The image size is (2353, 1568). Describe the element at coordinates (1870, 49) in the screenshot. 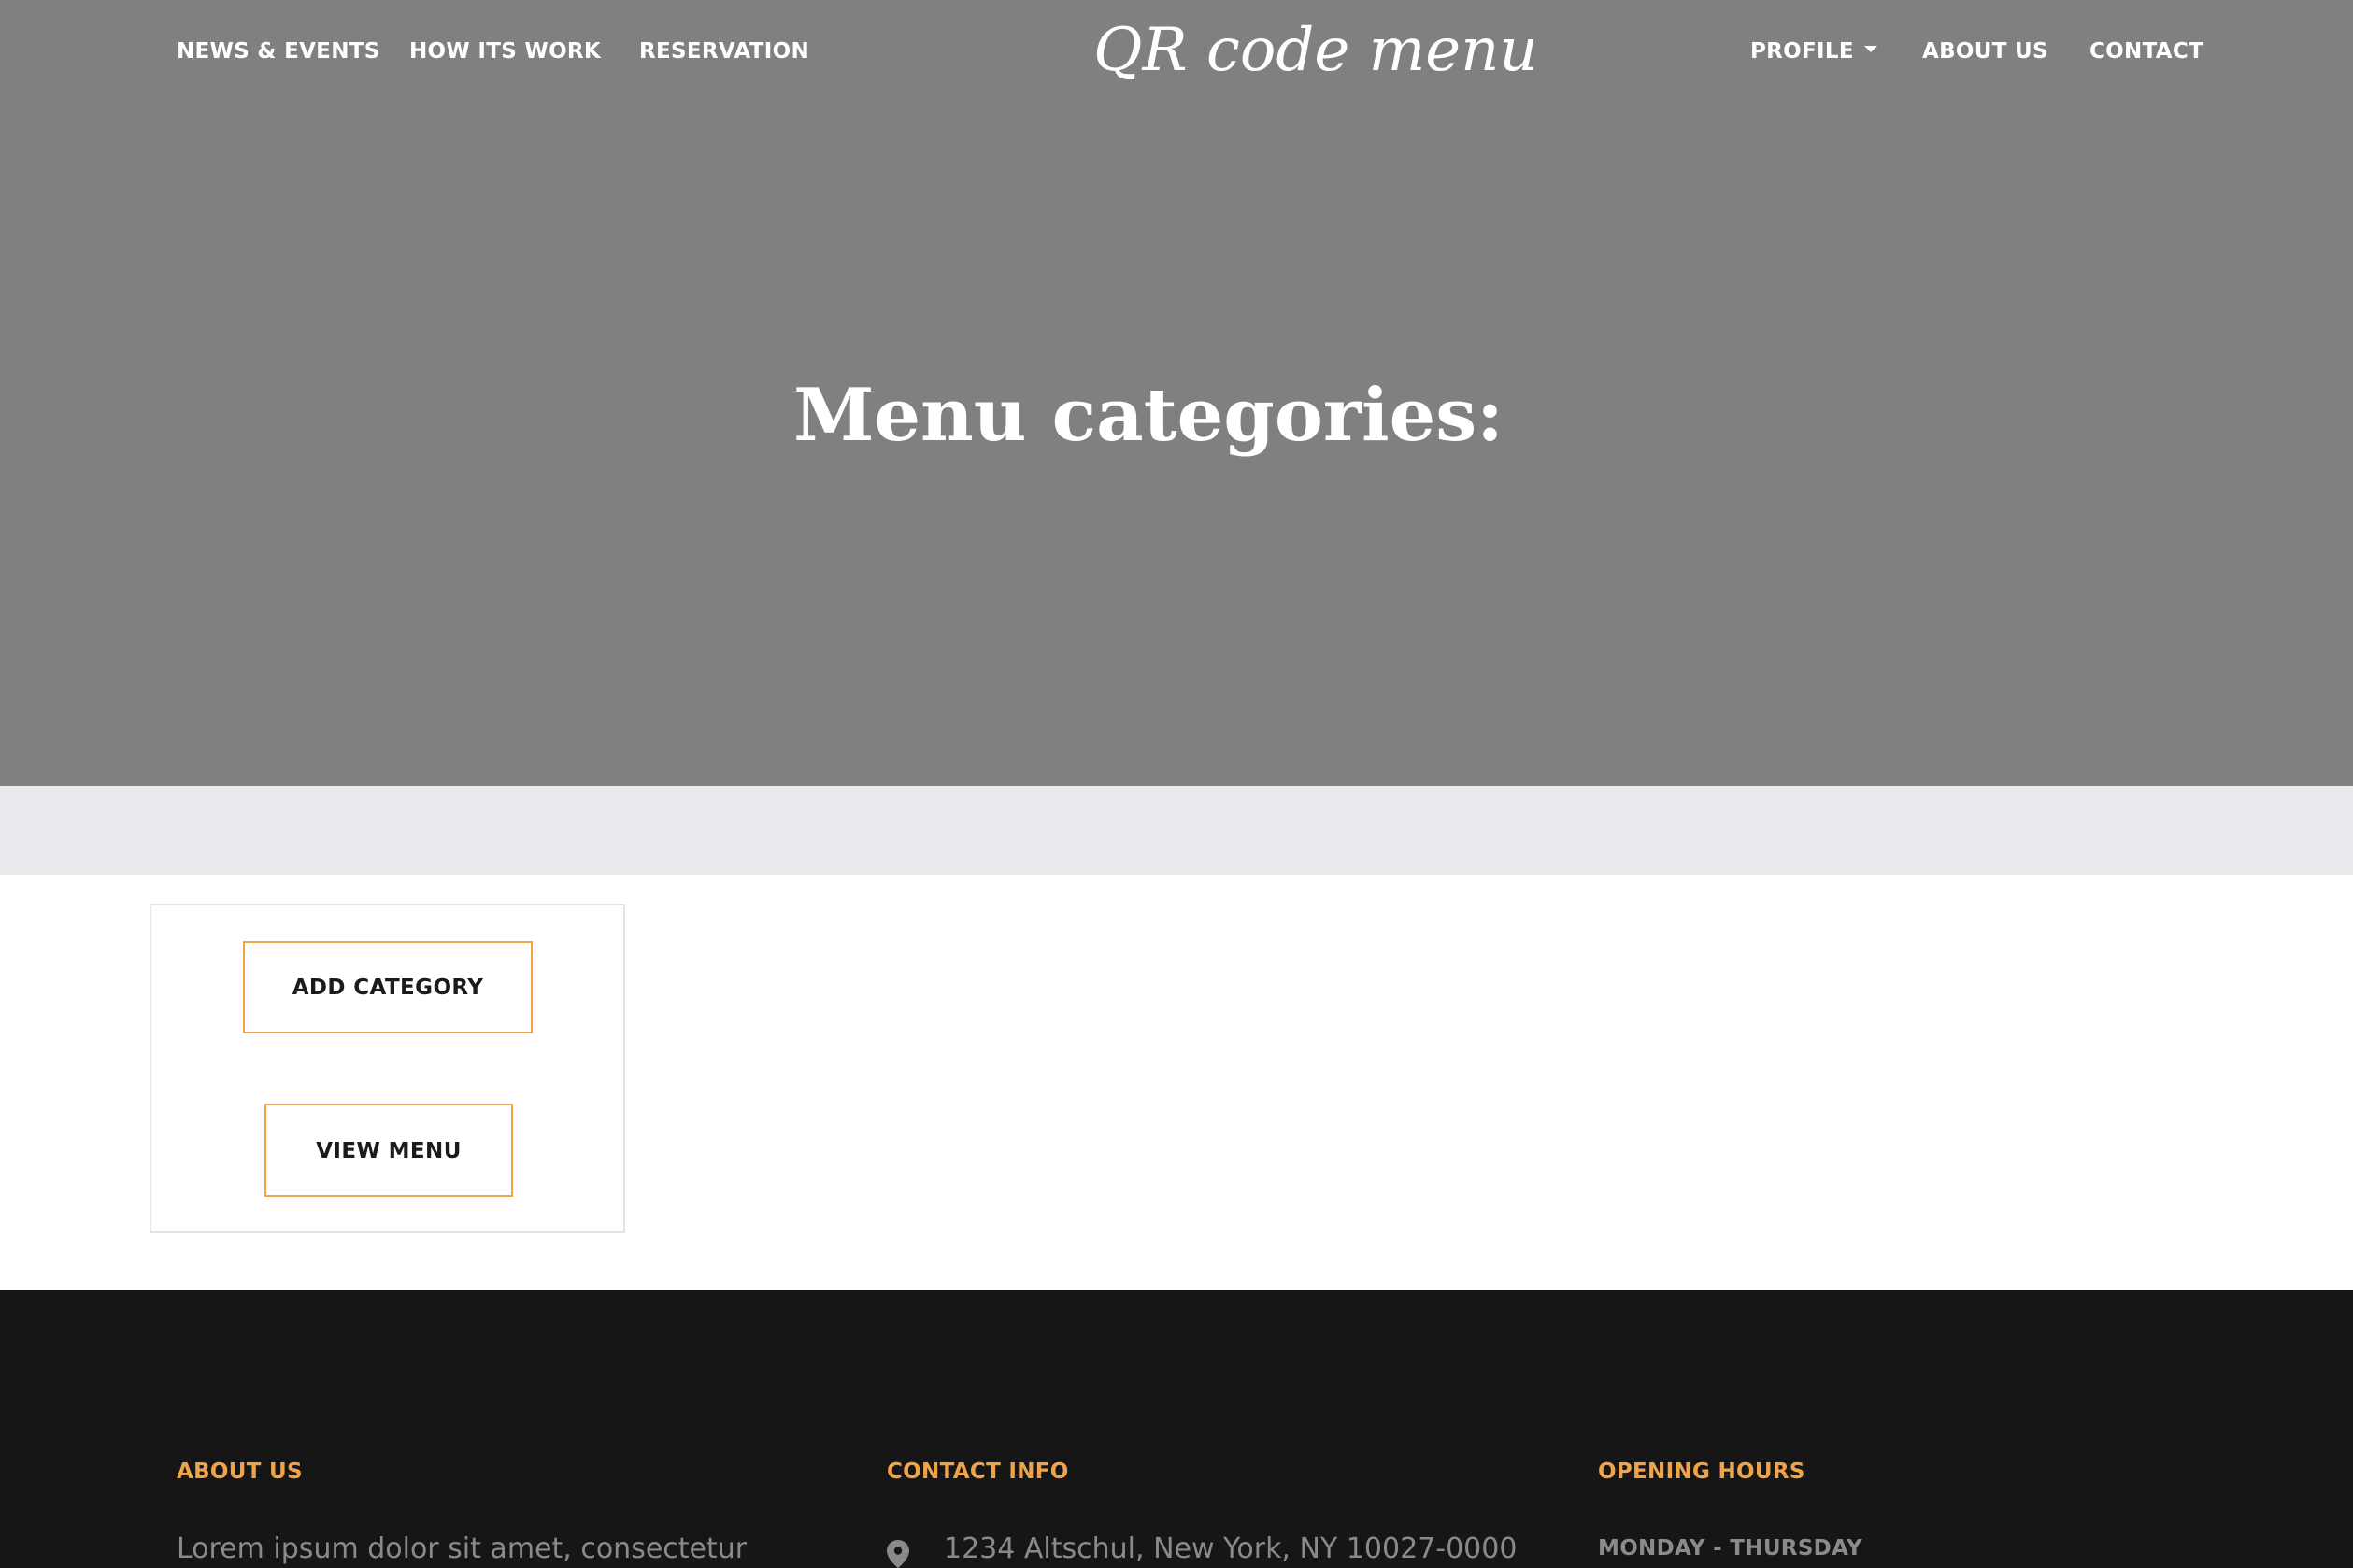

I see `caret-down-icon` at that location.